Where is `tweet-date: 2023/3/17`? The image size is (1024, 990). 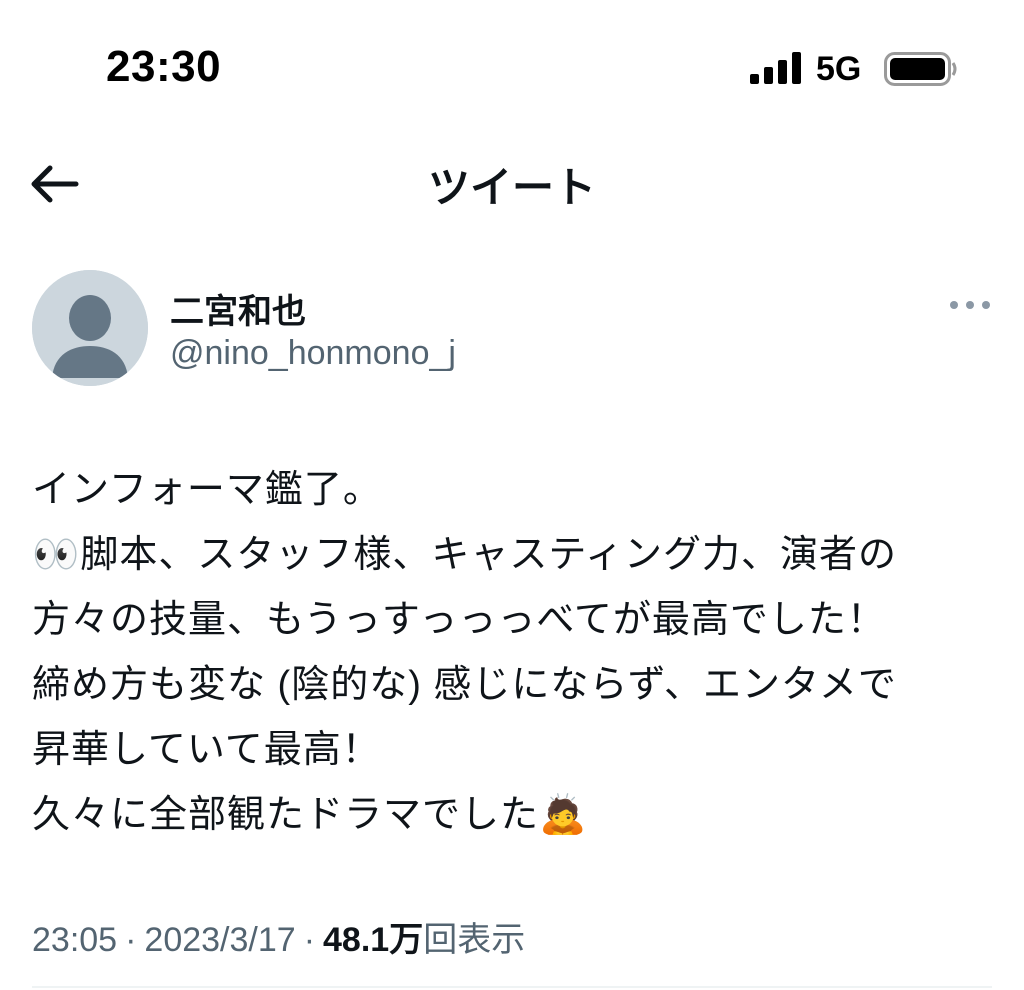
tweet-date: 2023/3/17 is located at coordinates (219, 940).